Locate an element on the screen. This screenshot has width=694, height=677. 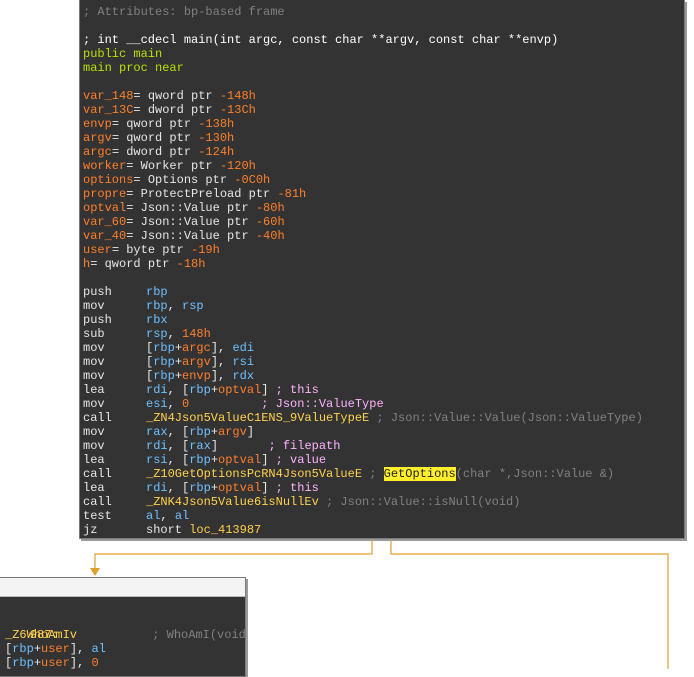
edge-arrowhead is located at coordinates (95, 572).